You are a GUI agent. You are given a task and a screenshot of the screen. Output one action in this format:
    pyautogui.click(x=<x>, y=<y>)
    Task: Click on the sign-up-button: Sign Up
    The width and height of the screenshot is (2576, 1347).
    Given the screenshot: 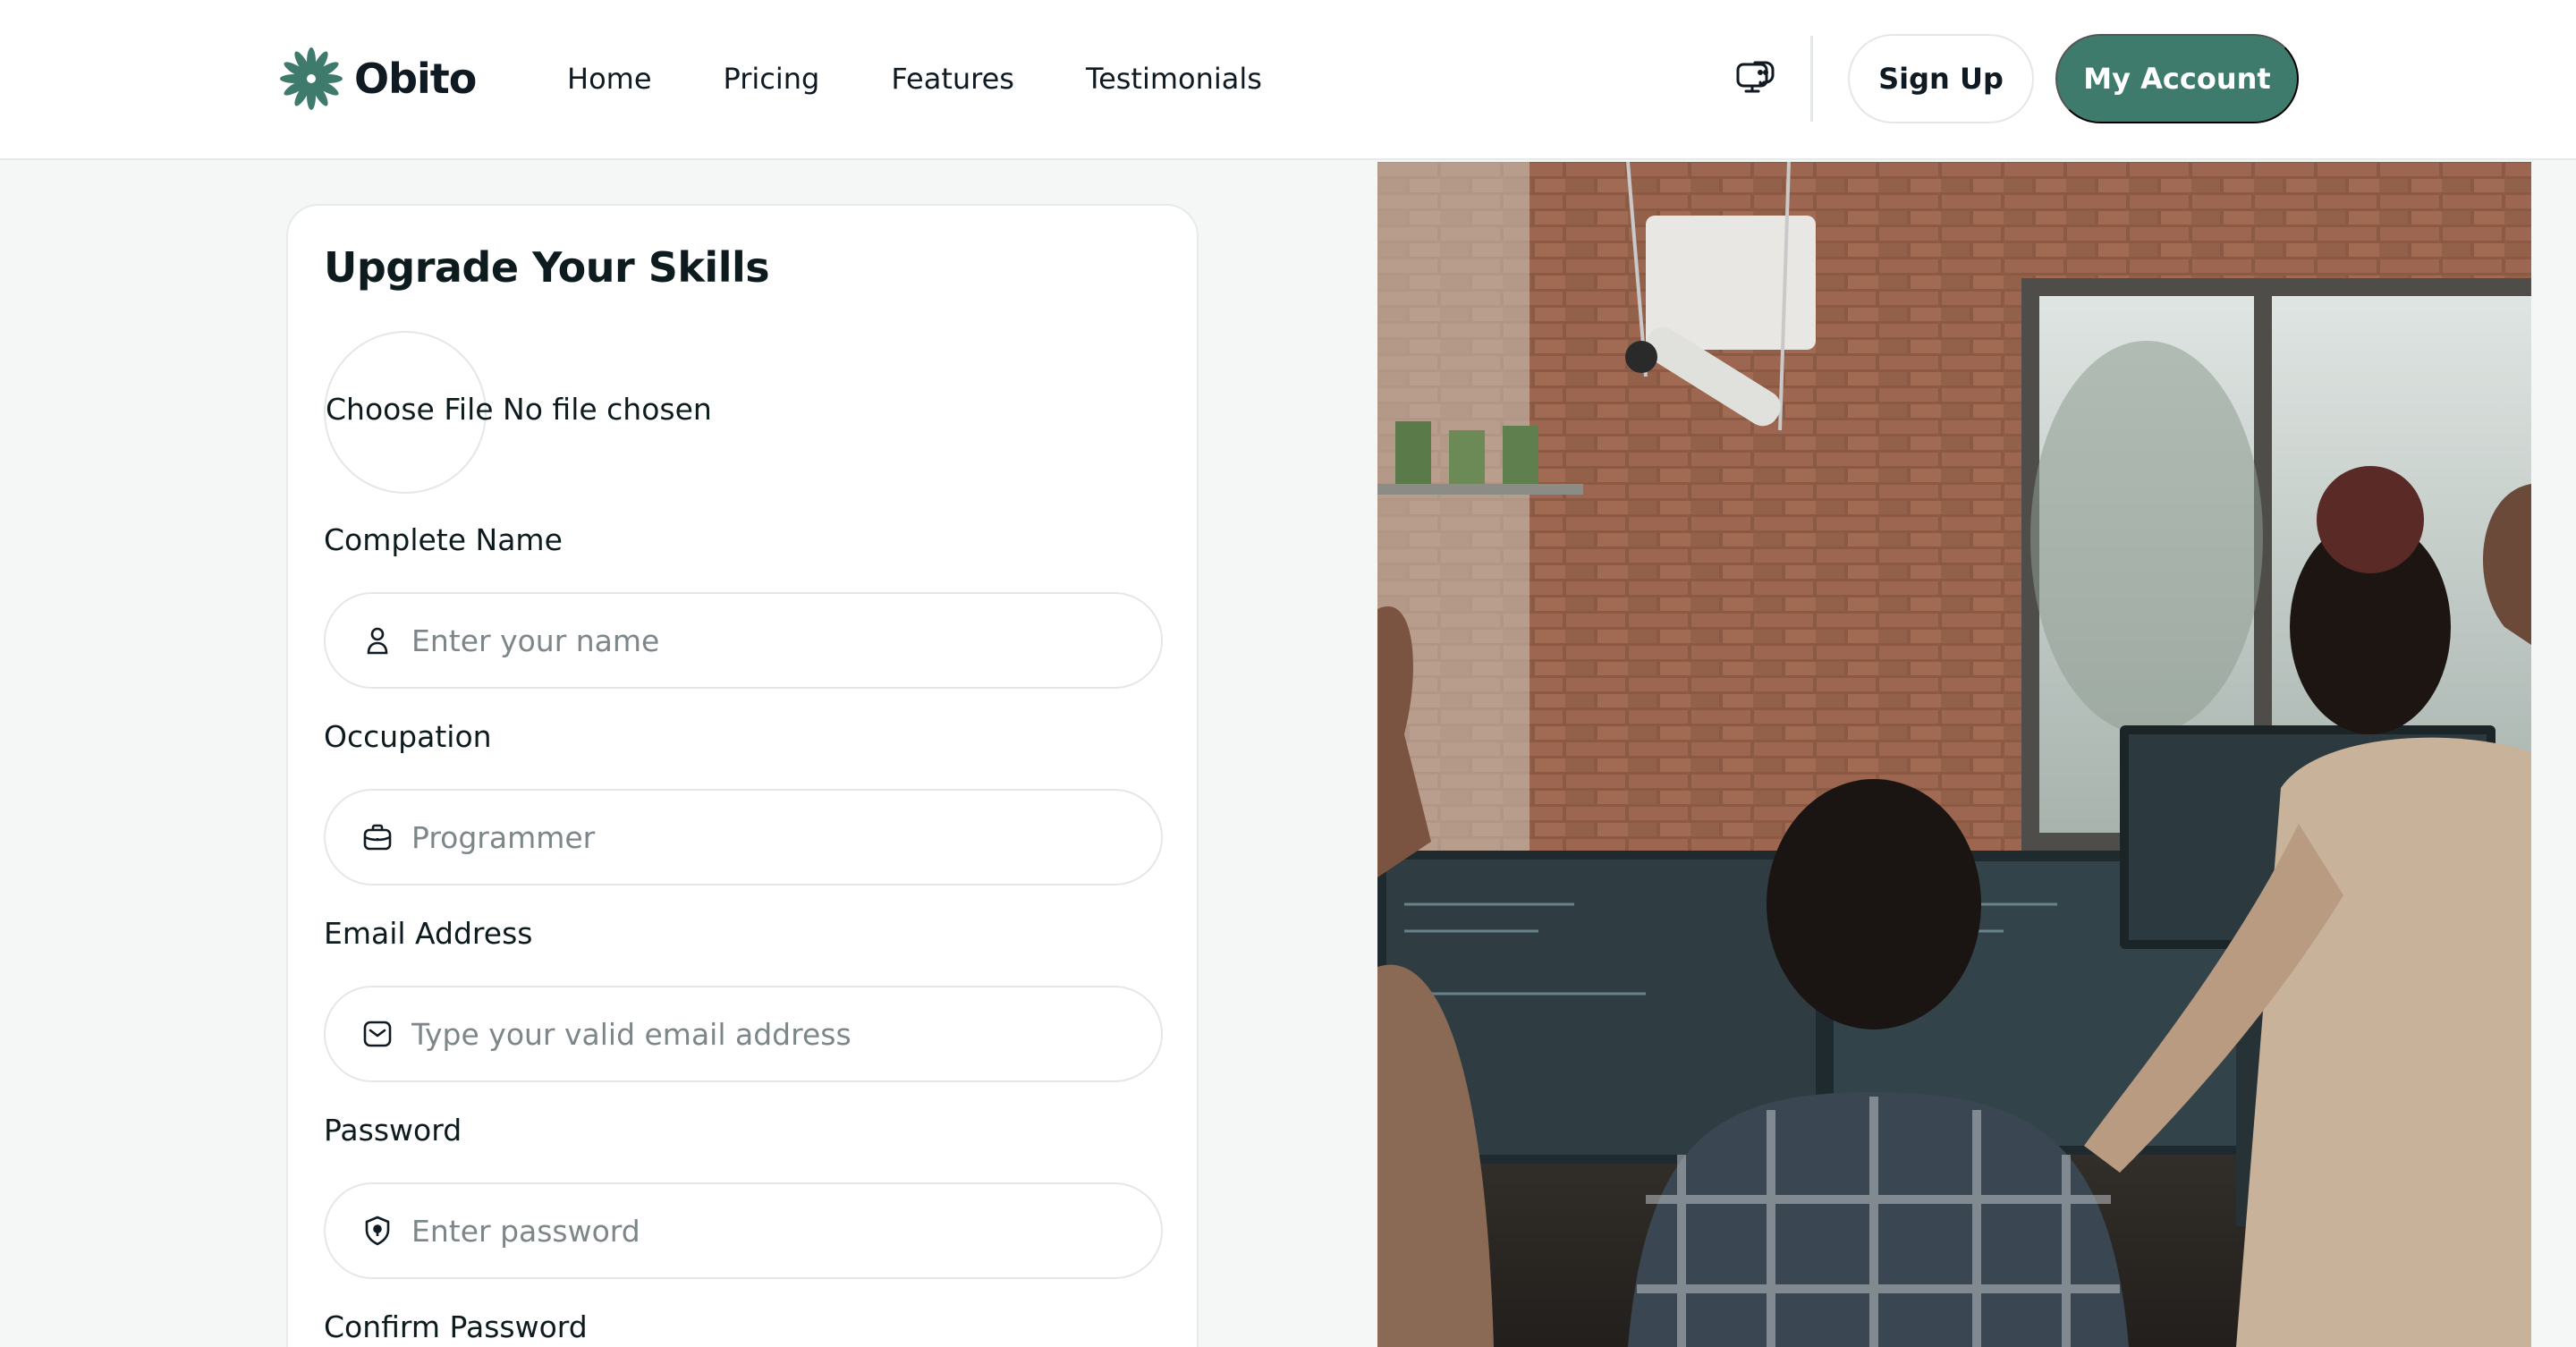 What is the action you would take?
    pyautogui.click(x=1941, y=78)
    